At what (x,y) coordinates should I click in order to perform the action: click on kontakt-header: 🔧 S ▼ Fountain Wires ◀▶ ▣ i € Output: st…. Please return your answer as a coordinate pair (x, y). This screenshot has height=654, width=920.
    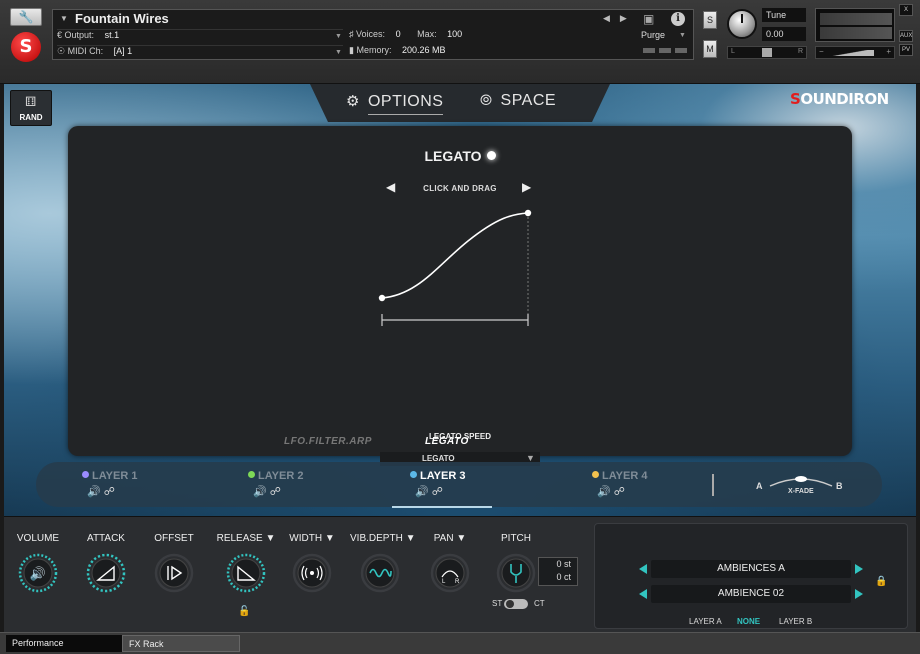
    Looking at the image, I should click on (460, 42).